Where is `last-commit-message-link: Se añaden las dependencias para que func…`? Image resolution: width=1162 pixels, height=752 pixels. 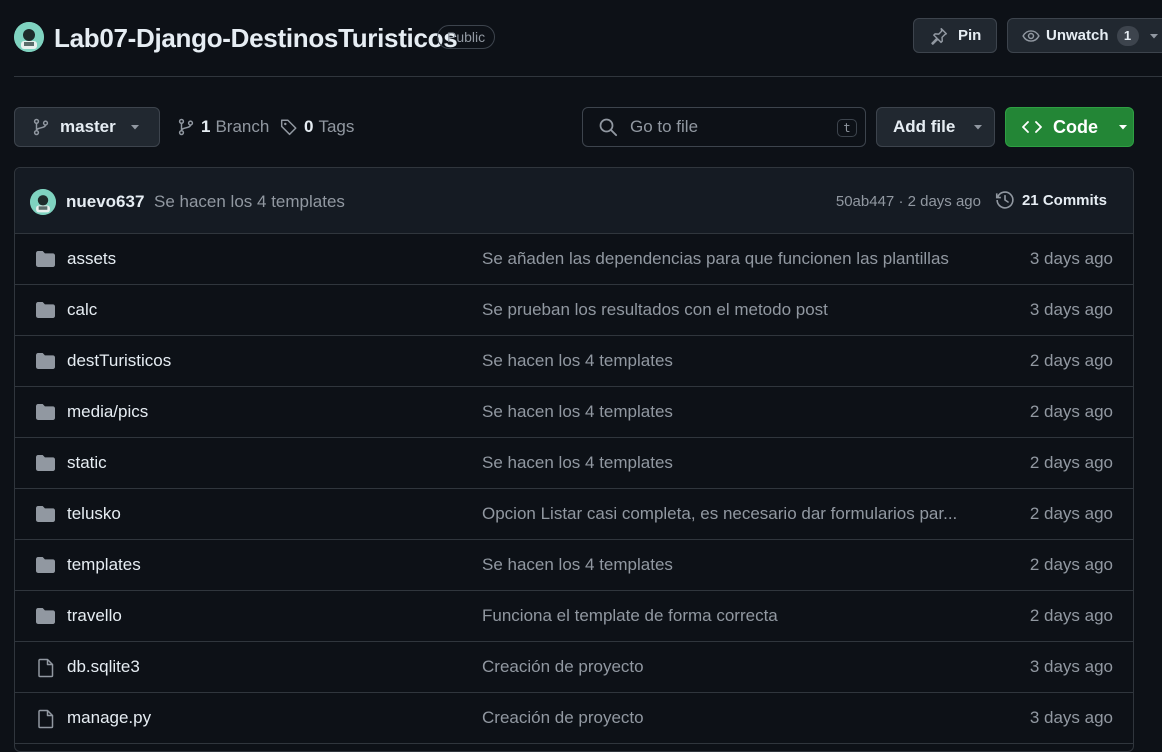
last-commit-message-link: Se añaden las dependencias para que func… is located at coordinates (715, 259).